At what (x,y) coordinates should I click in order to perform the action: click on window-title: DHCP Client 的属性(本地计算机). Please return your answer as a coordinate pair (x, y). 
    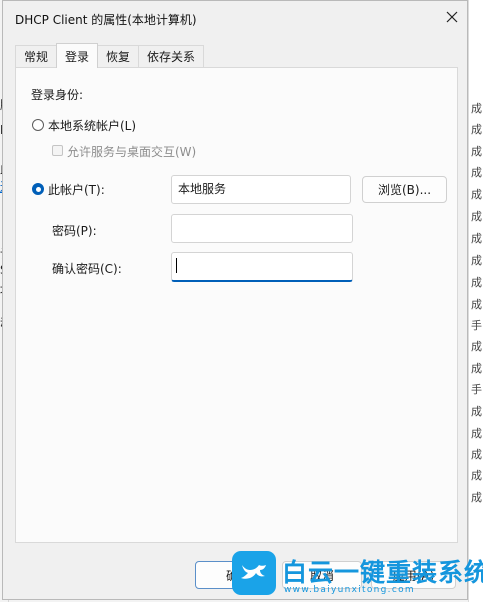
    Looking at the image, I should click on (106, 20).